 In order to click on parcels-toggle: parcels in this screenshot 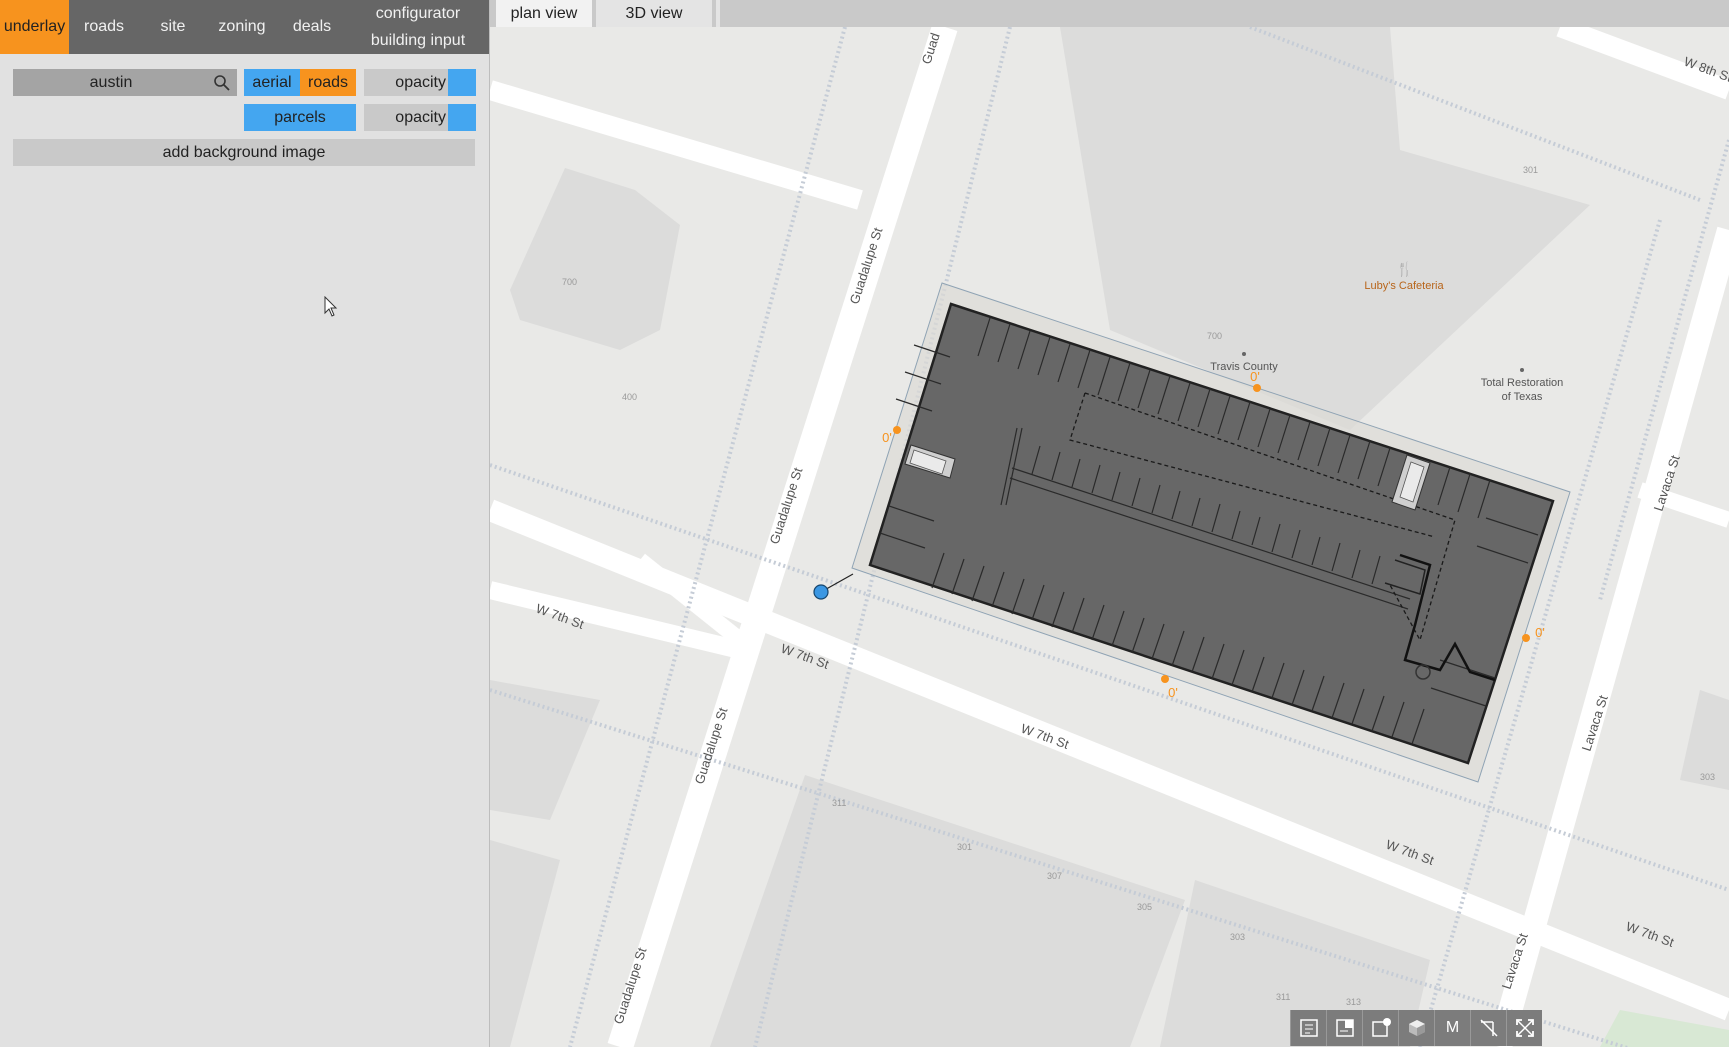, I will do `click(300, 117)`.